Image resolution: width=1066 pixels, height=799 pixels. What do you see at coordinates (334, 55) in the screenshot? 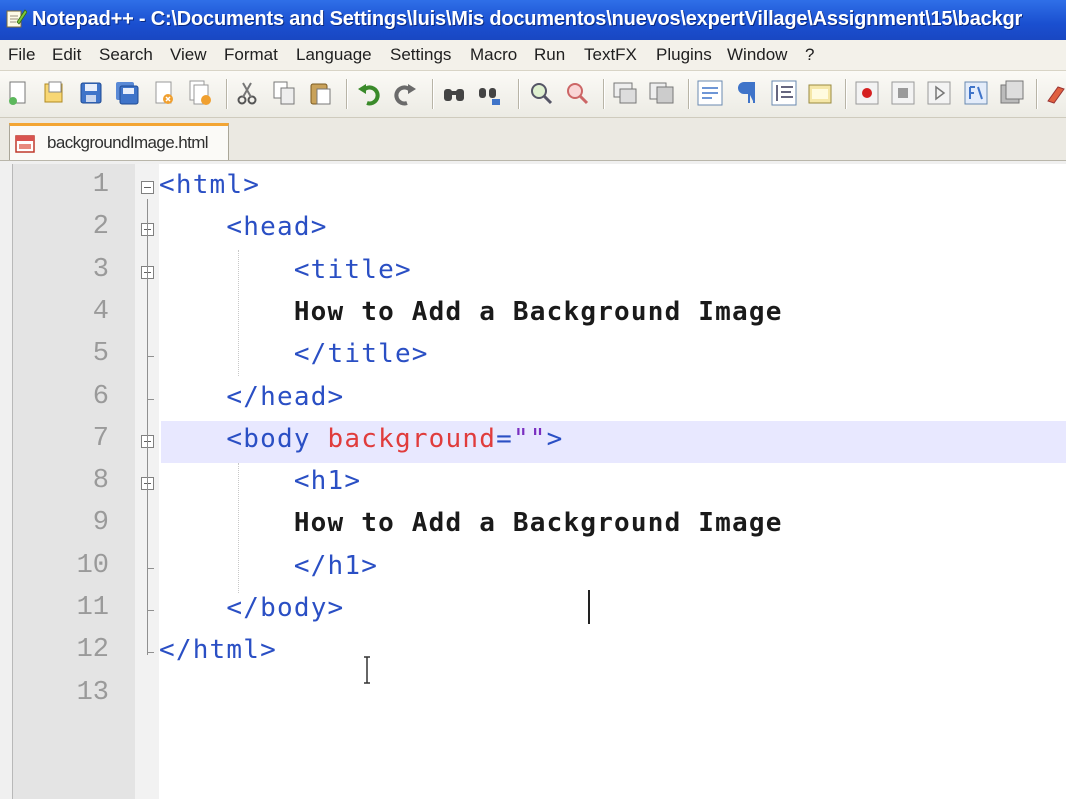
I see `menu-language: Language` at bounding box center [334, 55].